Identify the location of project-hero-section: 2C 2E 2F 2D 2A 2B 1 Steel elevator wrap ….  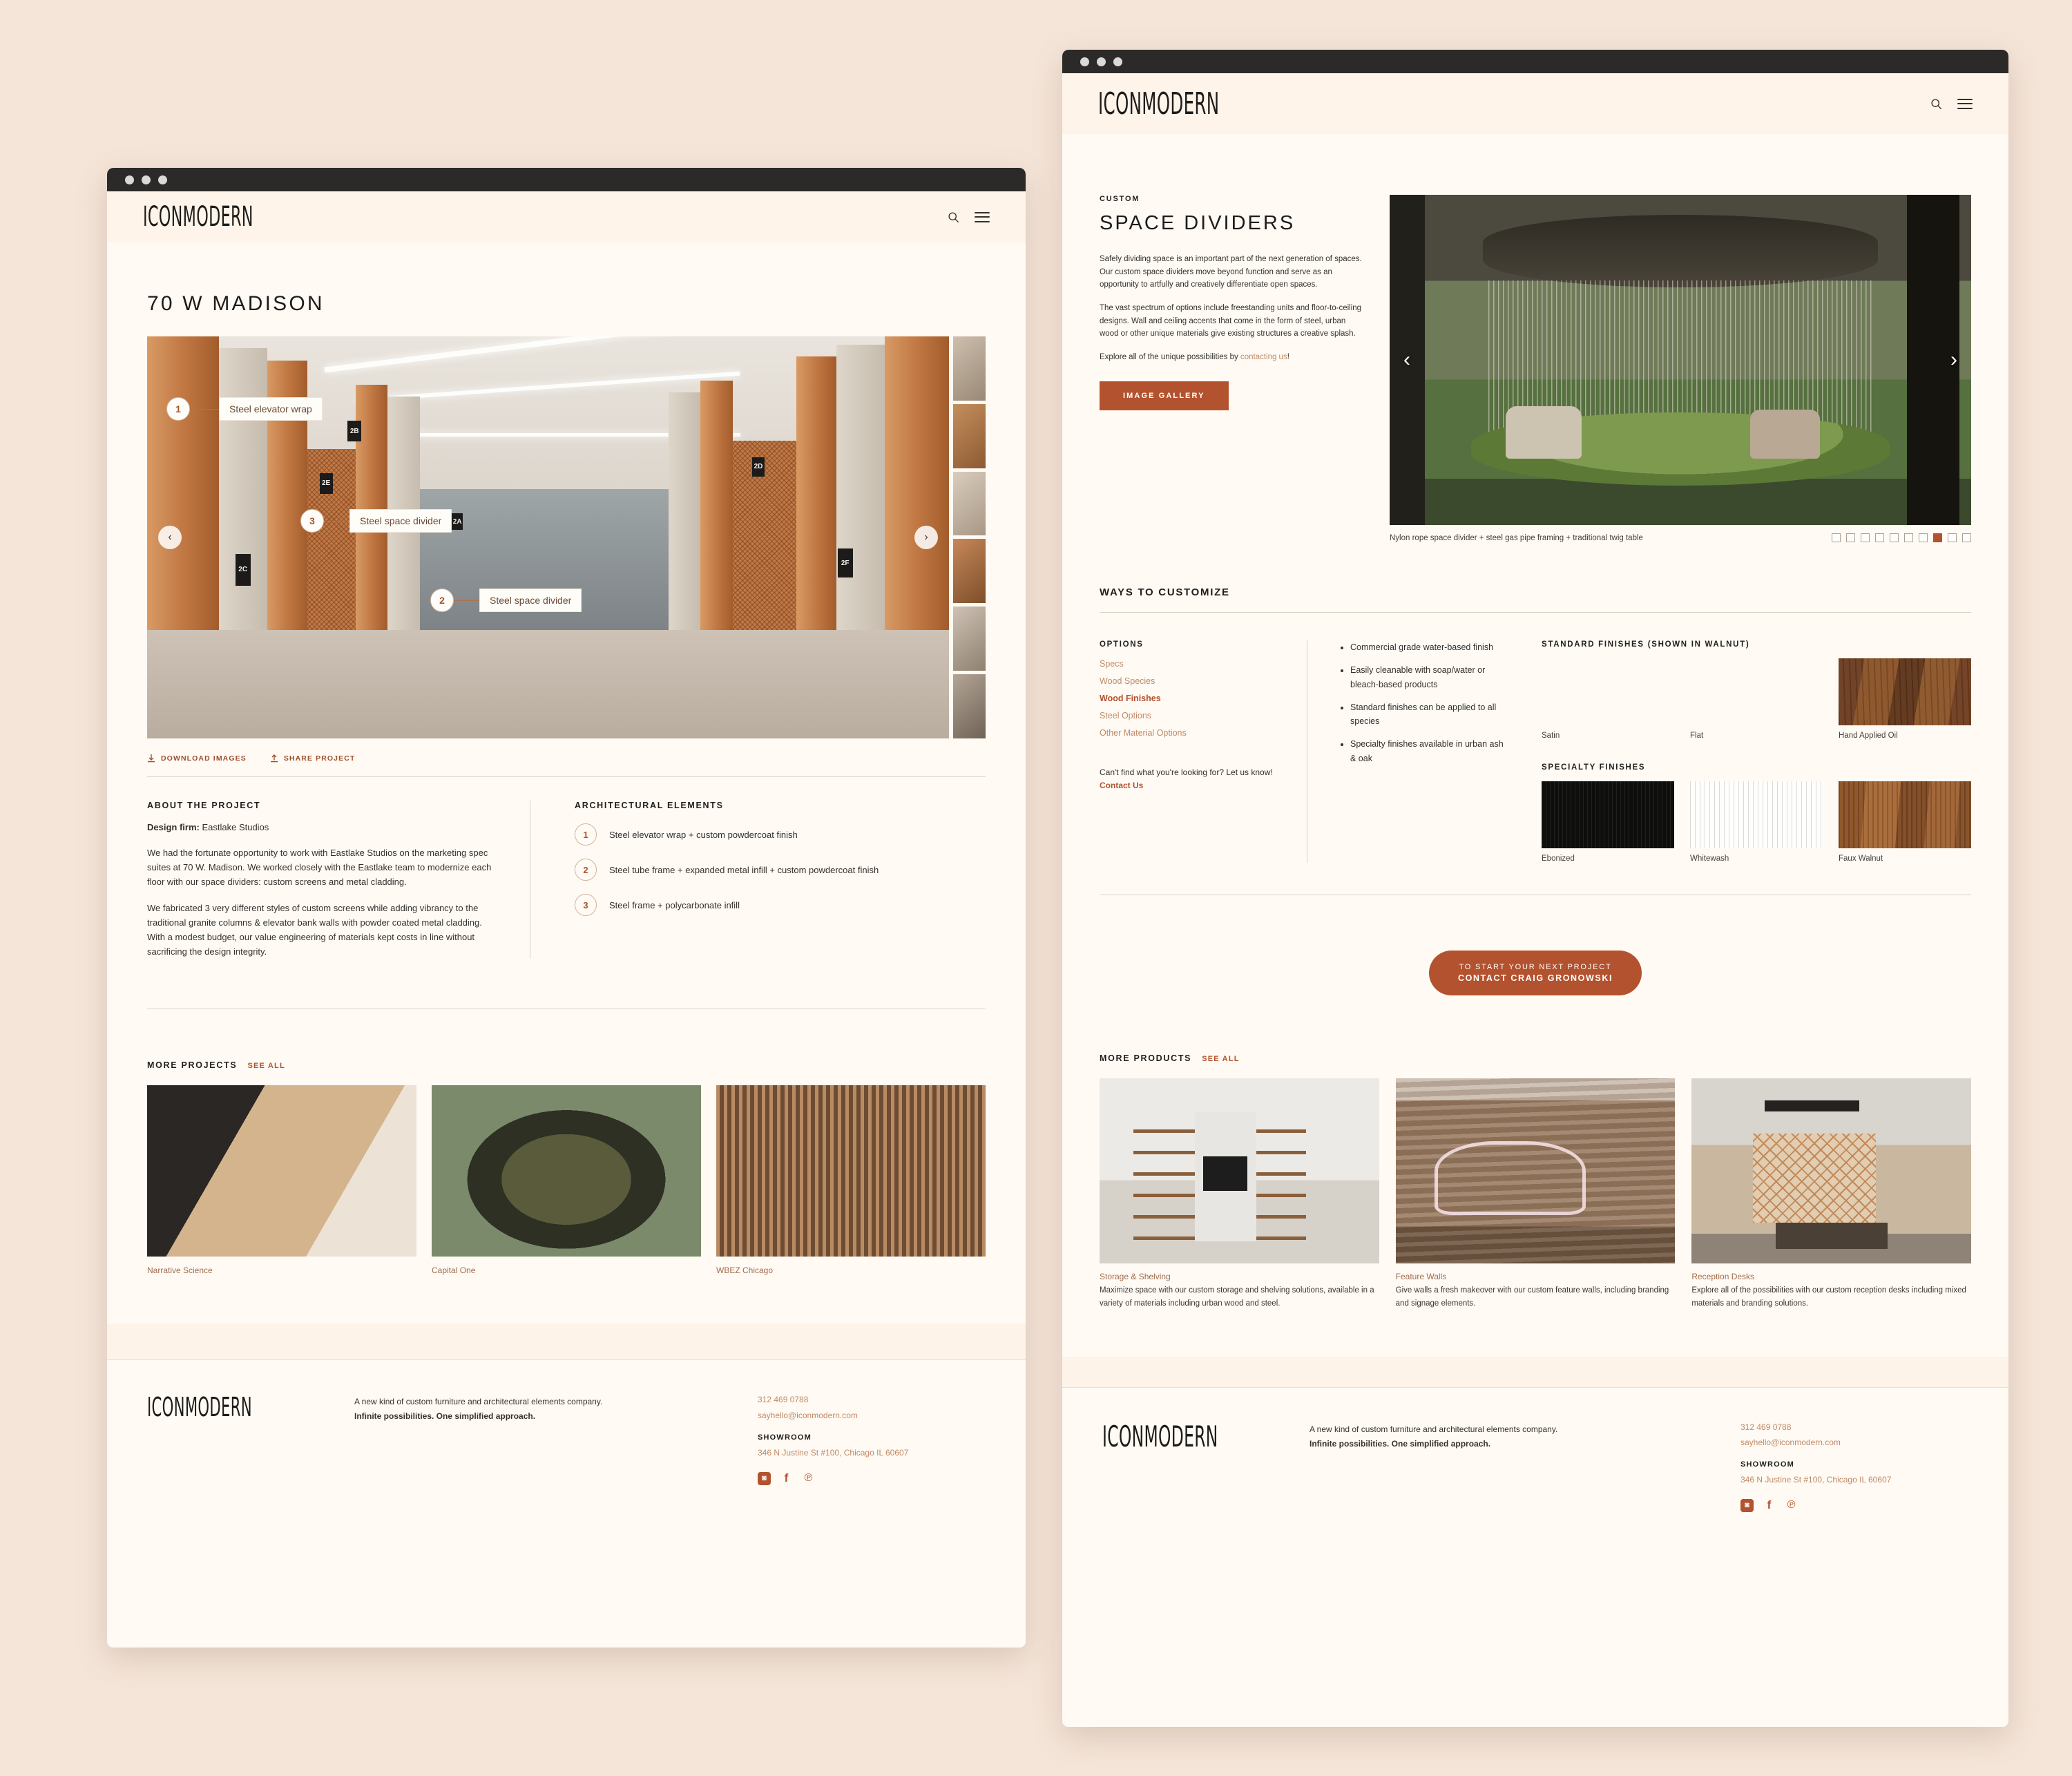
(566, 537).